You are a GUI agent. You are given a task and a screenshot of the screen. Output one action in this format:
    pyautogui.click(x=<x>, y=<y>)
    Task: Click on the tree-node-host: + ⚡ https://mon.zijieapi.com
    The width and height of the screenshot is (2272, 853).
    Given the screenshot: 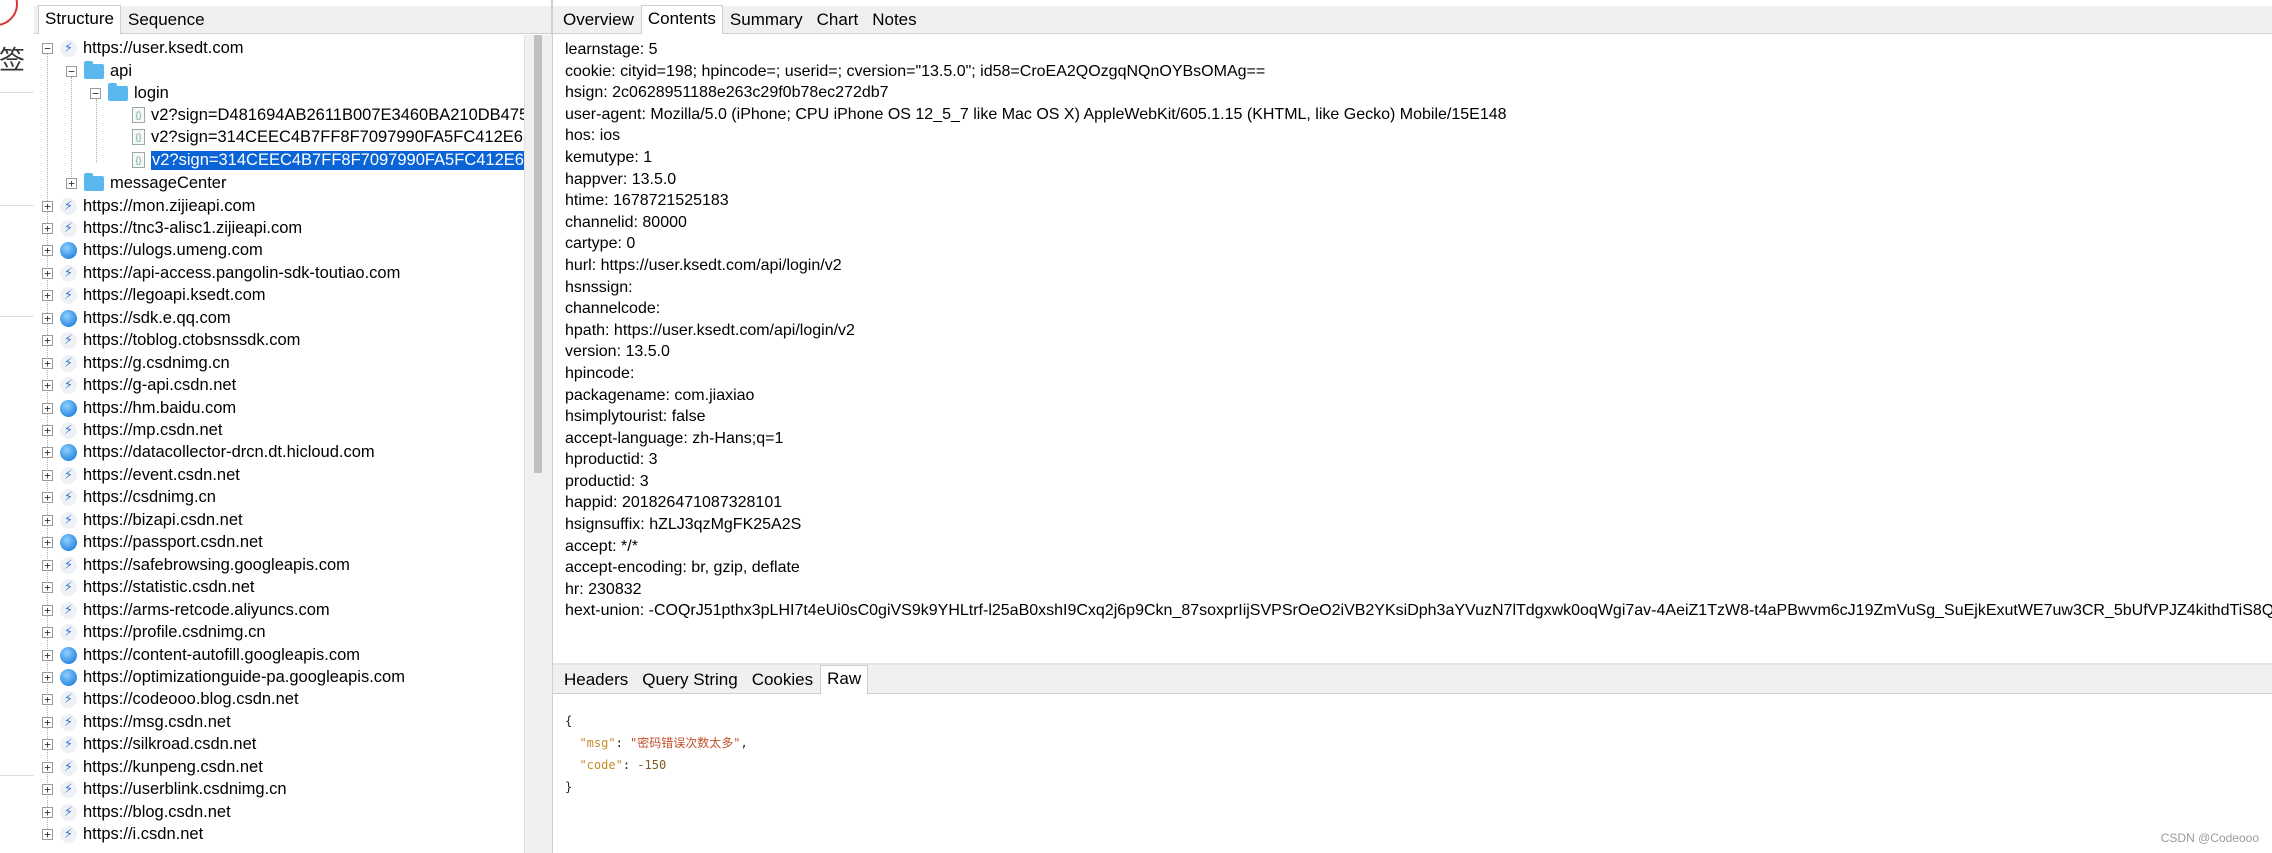 What is the action you would take?
    pyautogui.click(x=148, y=206)
    